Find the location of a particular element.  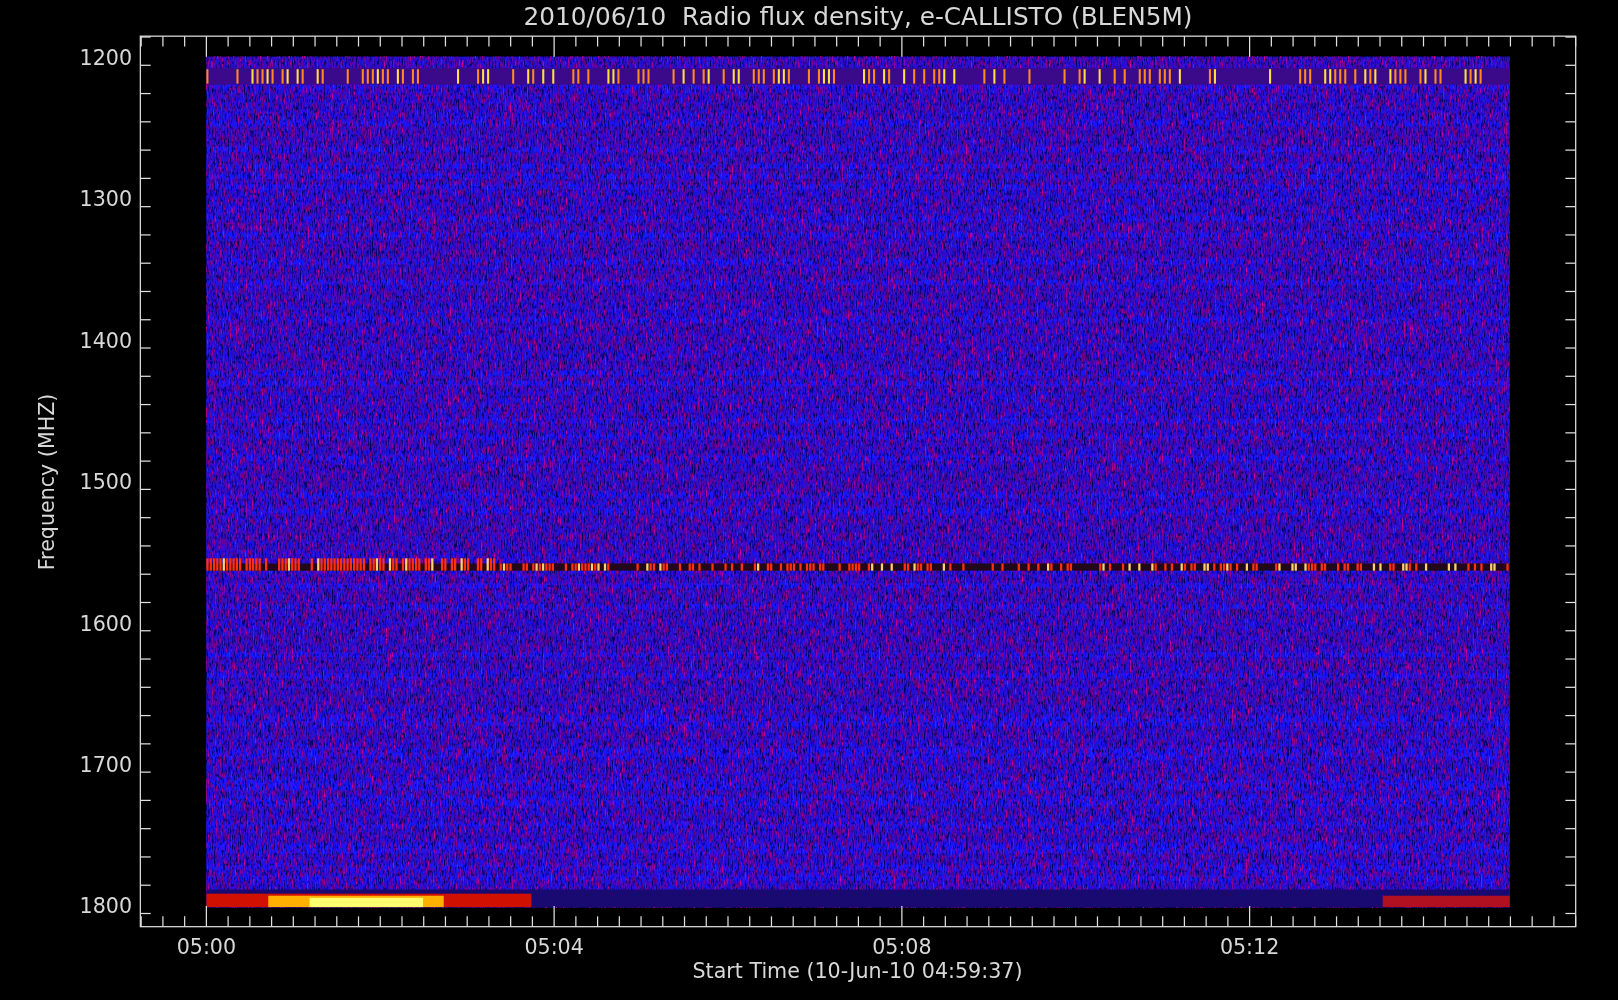

tick-label: 05:04 is located at coordinates (554, 946).